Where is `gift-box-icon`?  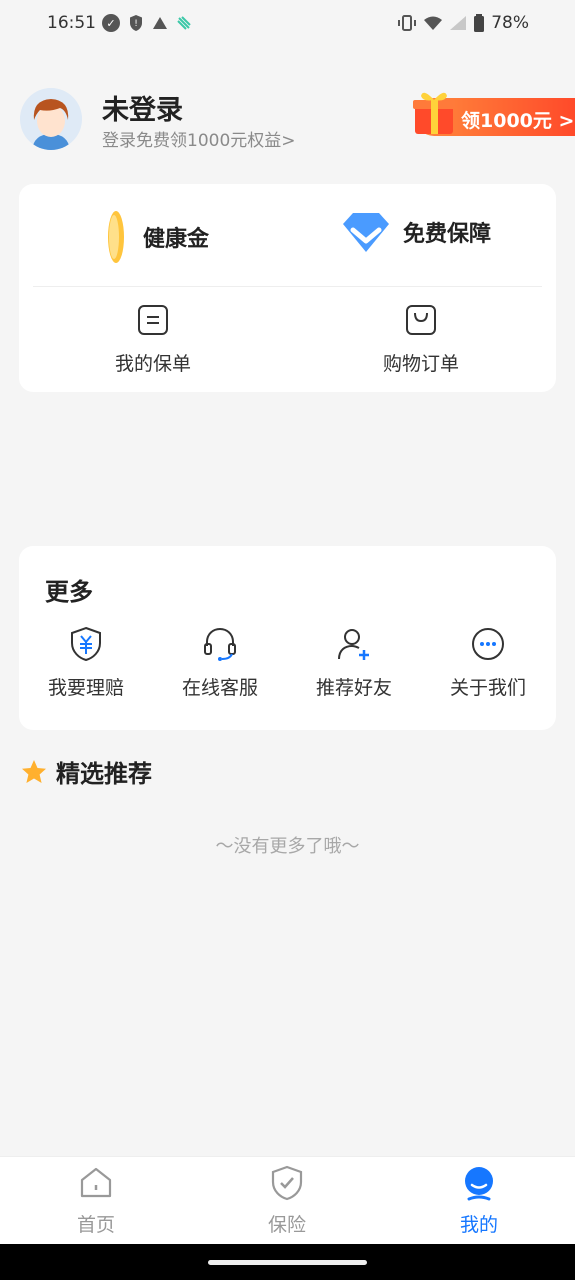 gift-box-icon is located at coordinates (434, 113).